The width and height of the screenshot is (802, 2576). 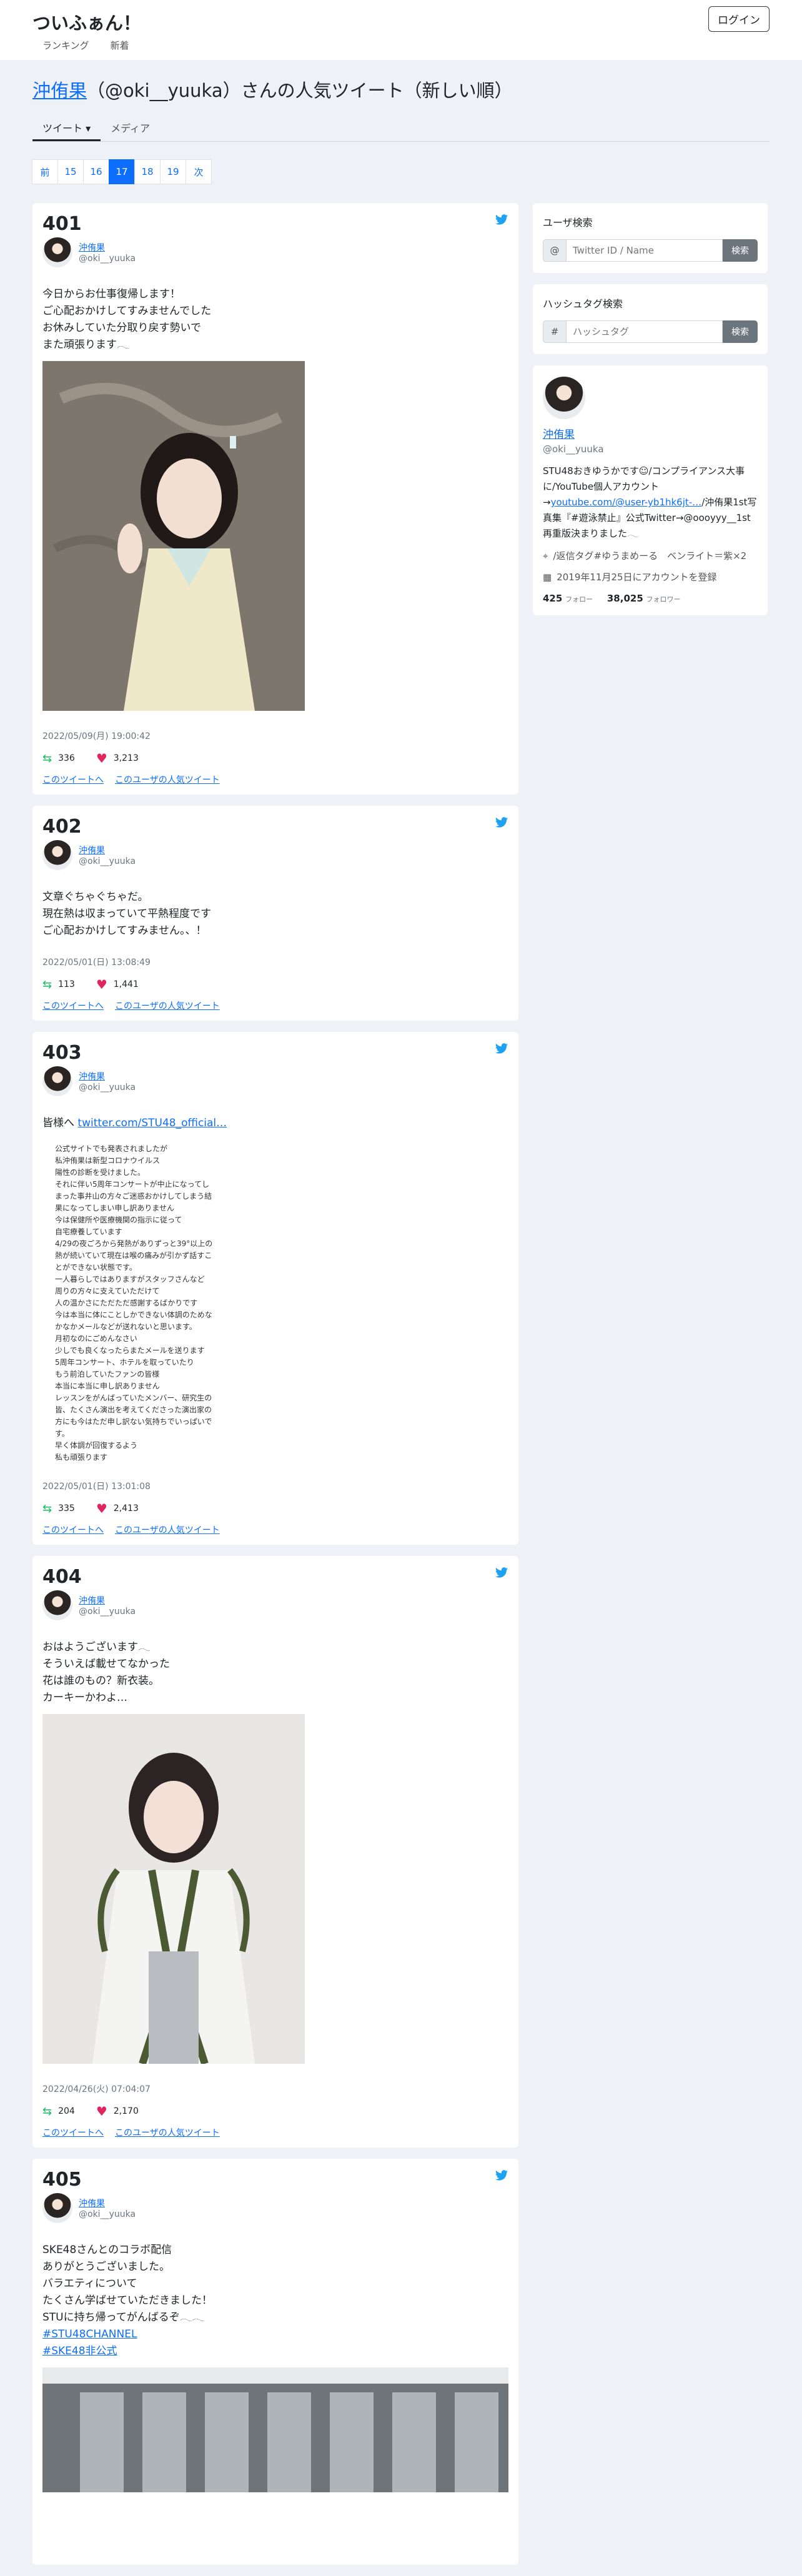 What do you see at coordinates (564, 398) in the screenshot?
I see `profile-avatar` at bounding box center [564, 398].